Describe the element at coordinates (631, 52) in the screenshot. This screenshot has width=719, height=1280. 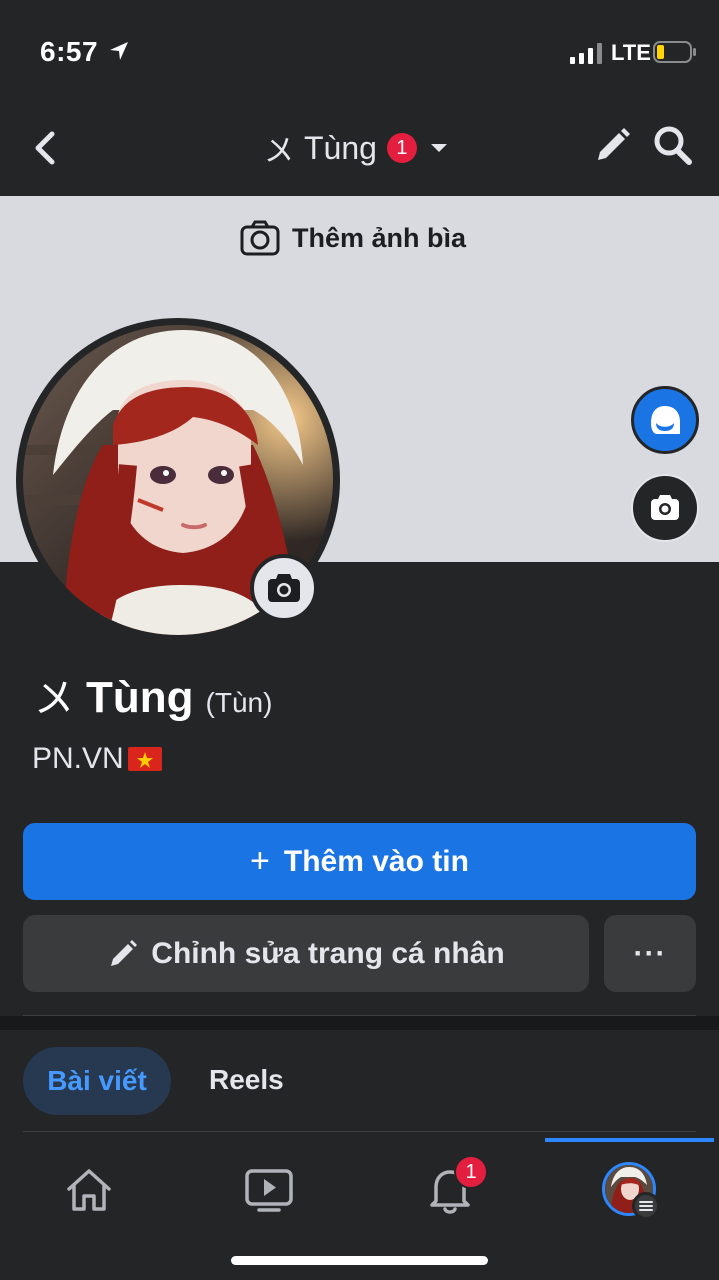
I see `network-type: LTE` at that location.